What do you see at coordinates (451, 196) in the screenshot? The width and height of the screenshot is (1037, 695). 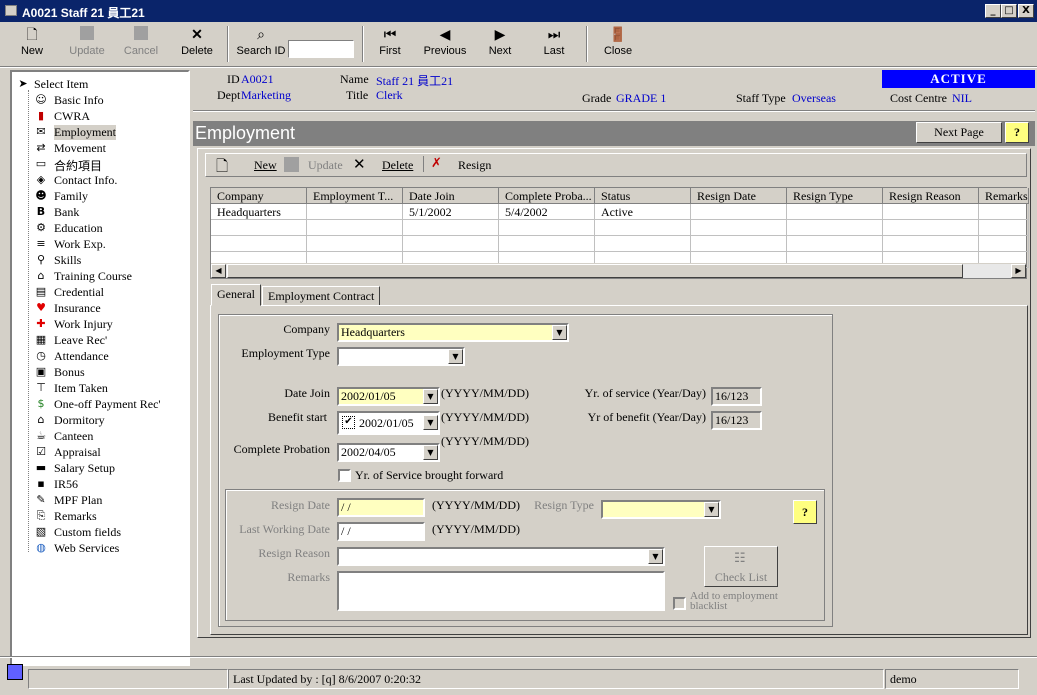 I see `grid-column-header: Date Join` at bounding box center [451, 196].